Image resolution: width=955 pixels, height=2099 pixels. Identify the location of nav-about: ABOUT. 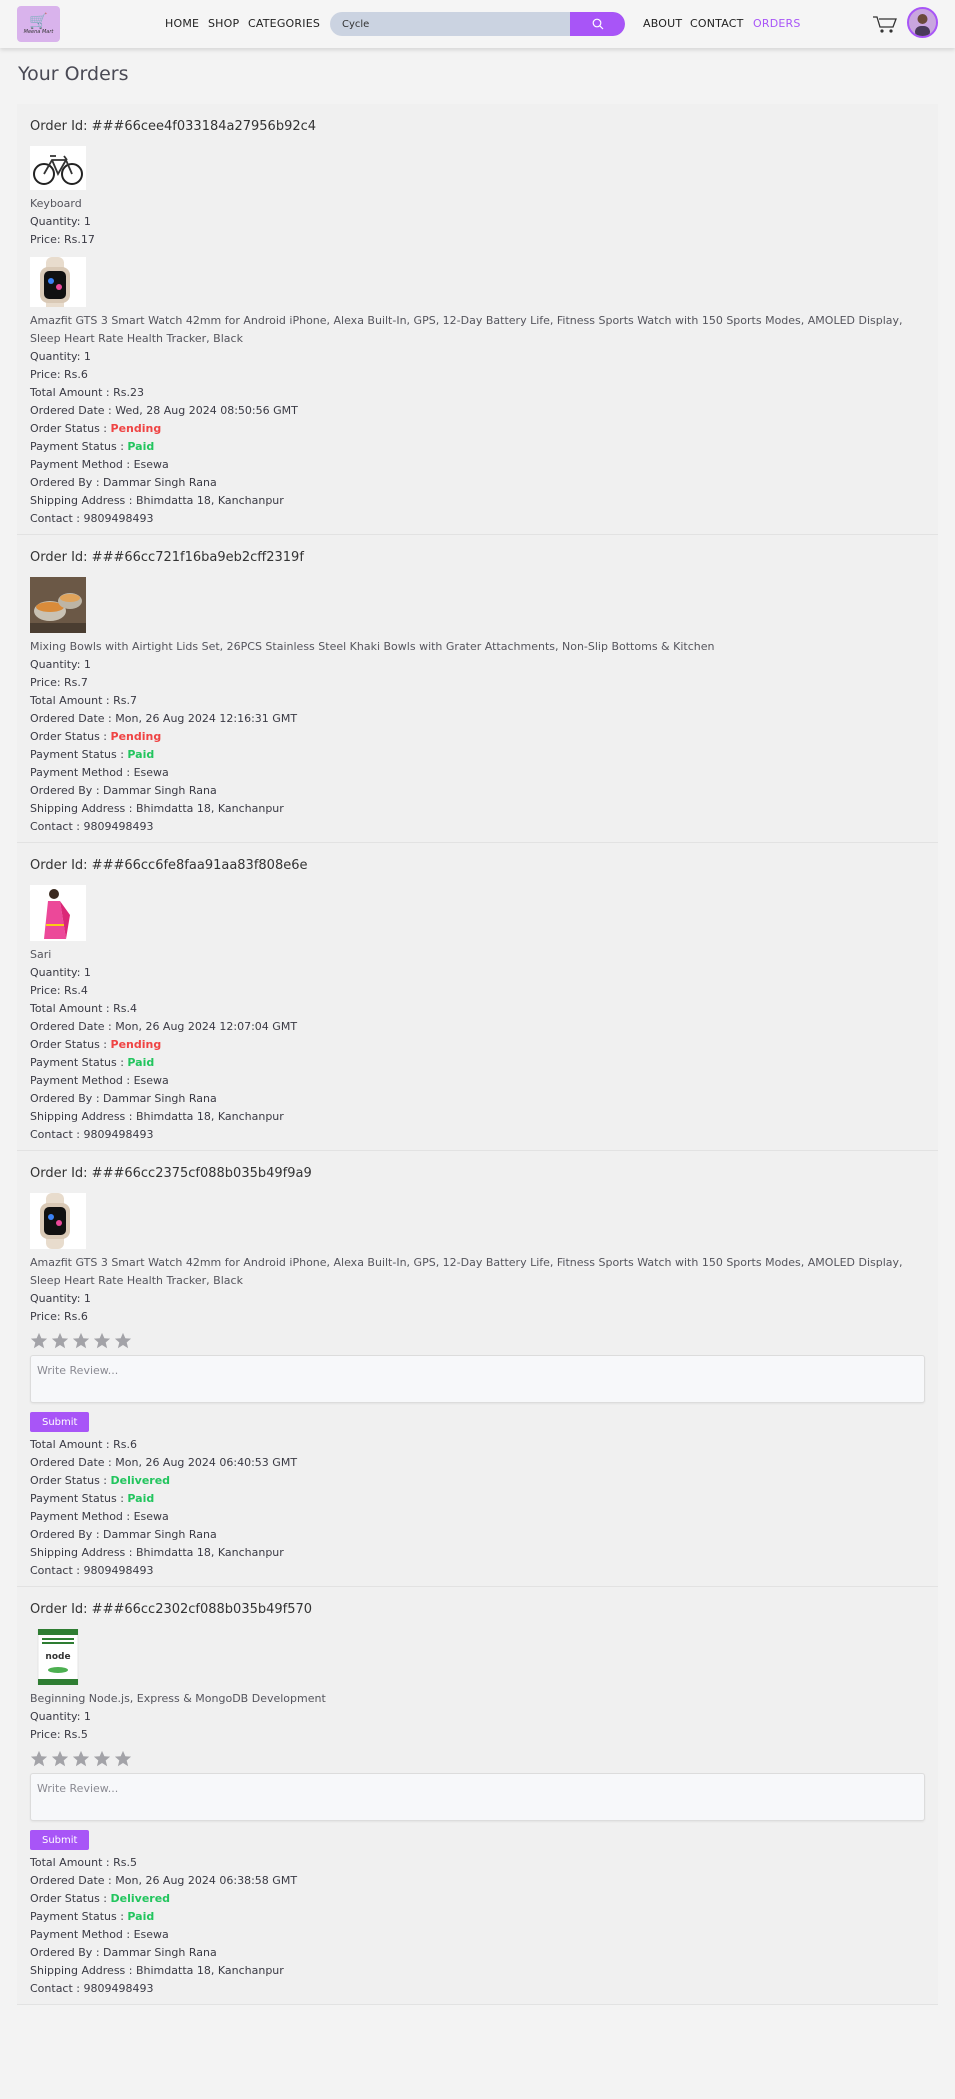
(662, 23).